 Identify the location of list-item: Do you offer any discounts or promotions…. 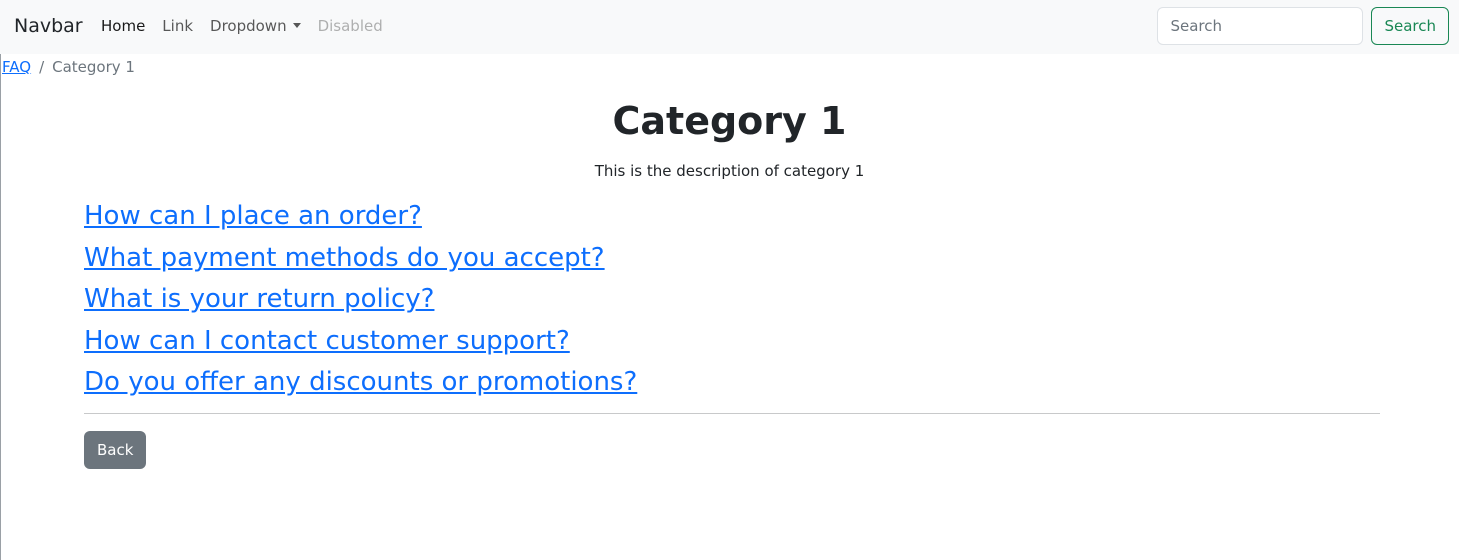
(360, 383).